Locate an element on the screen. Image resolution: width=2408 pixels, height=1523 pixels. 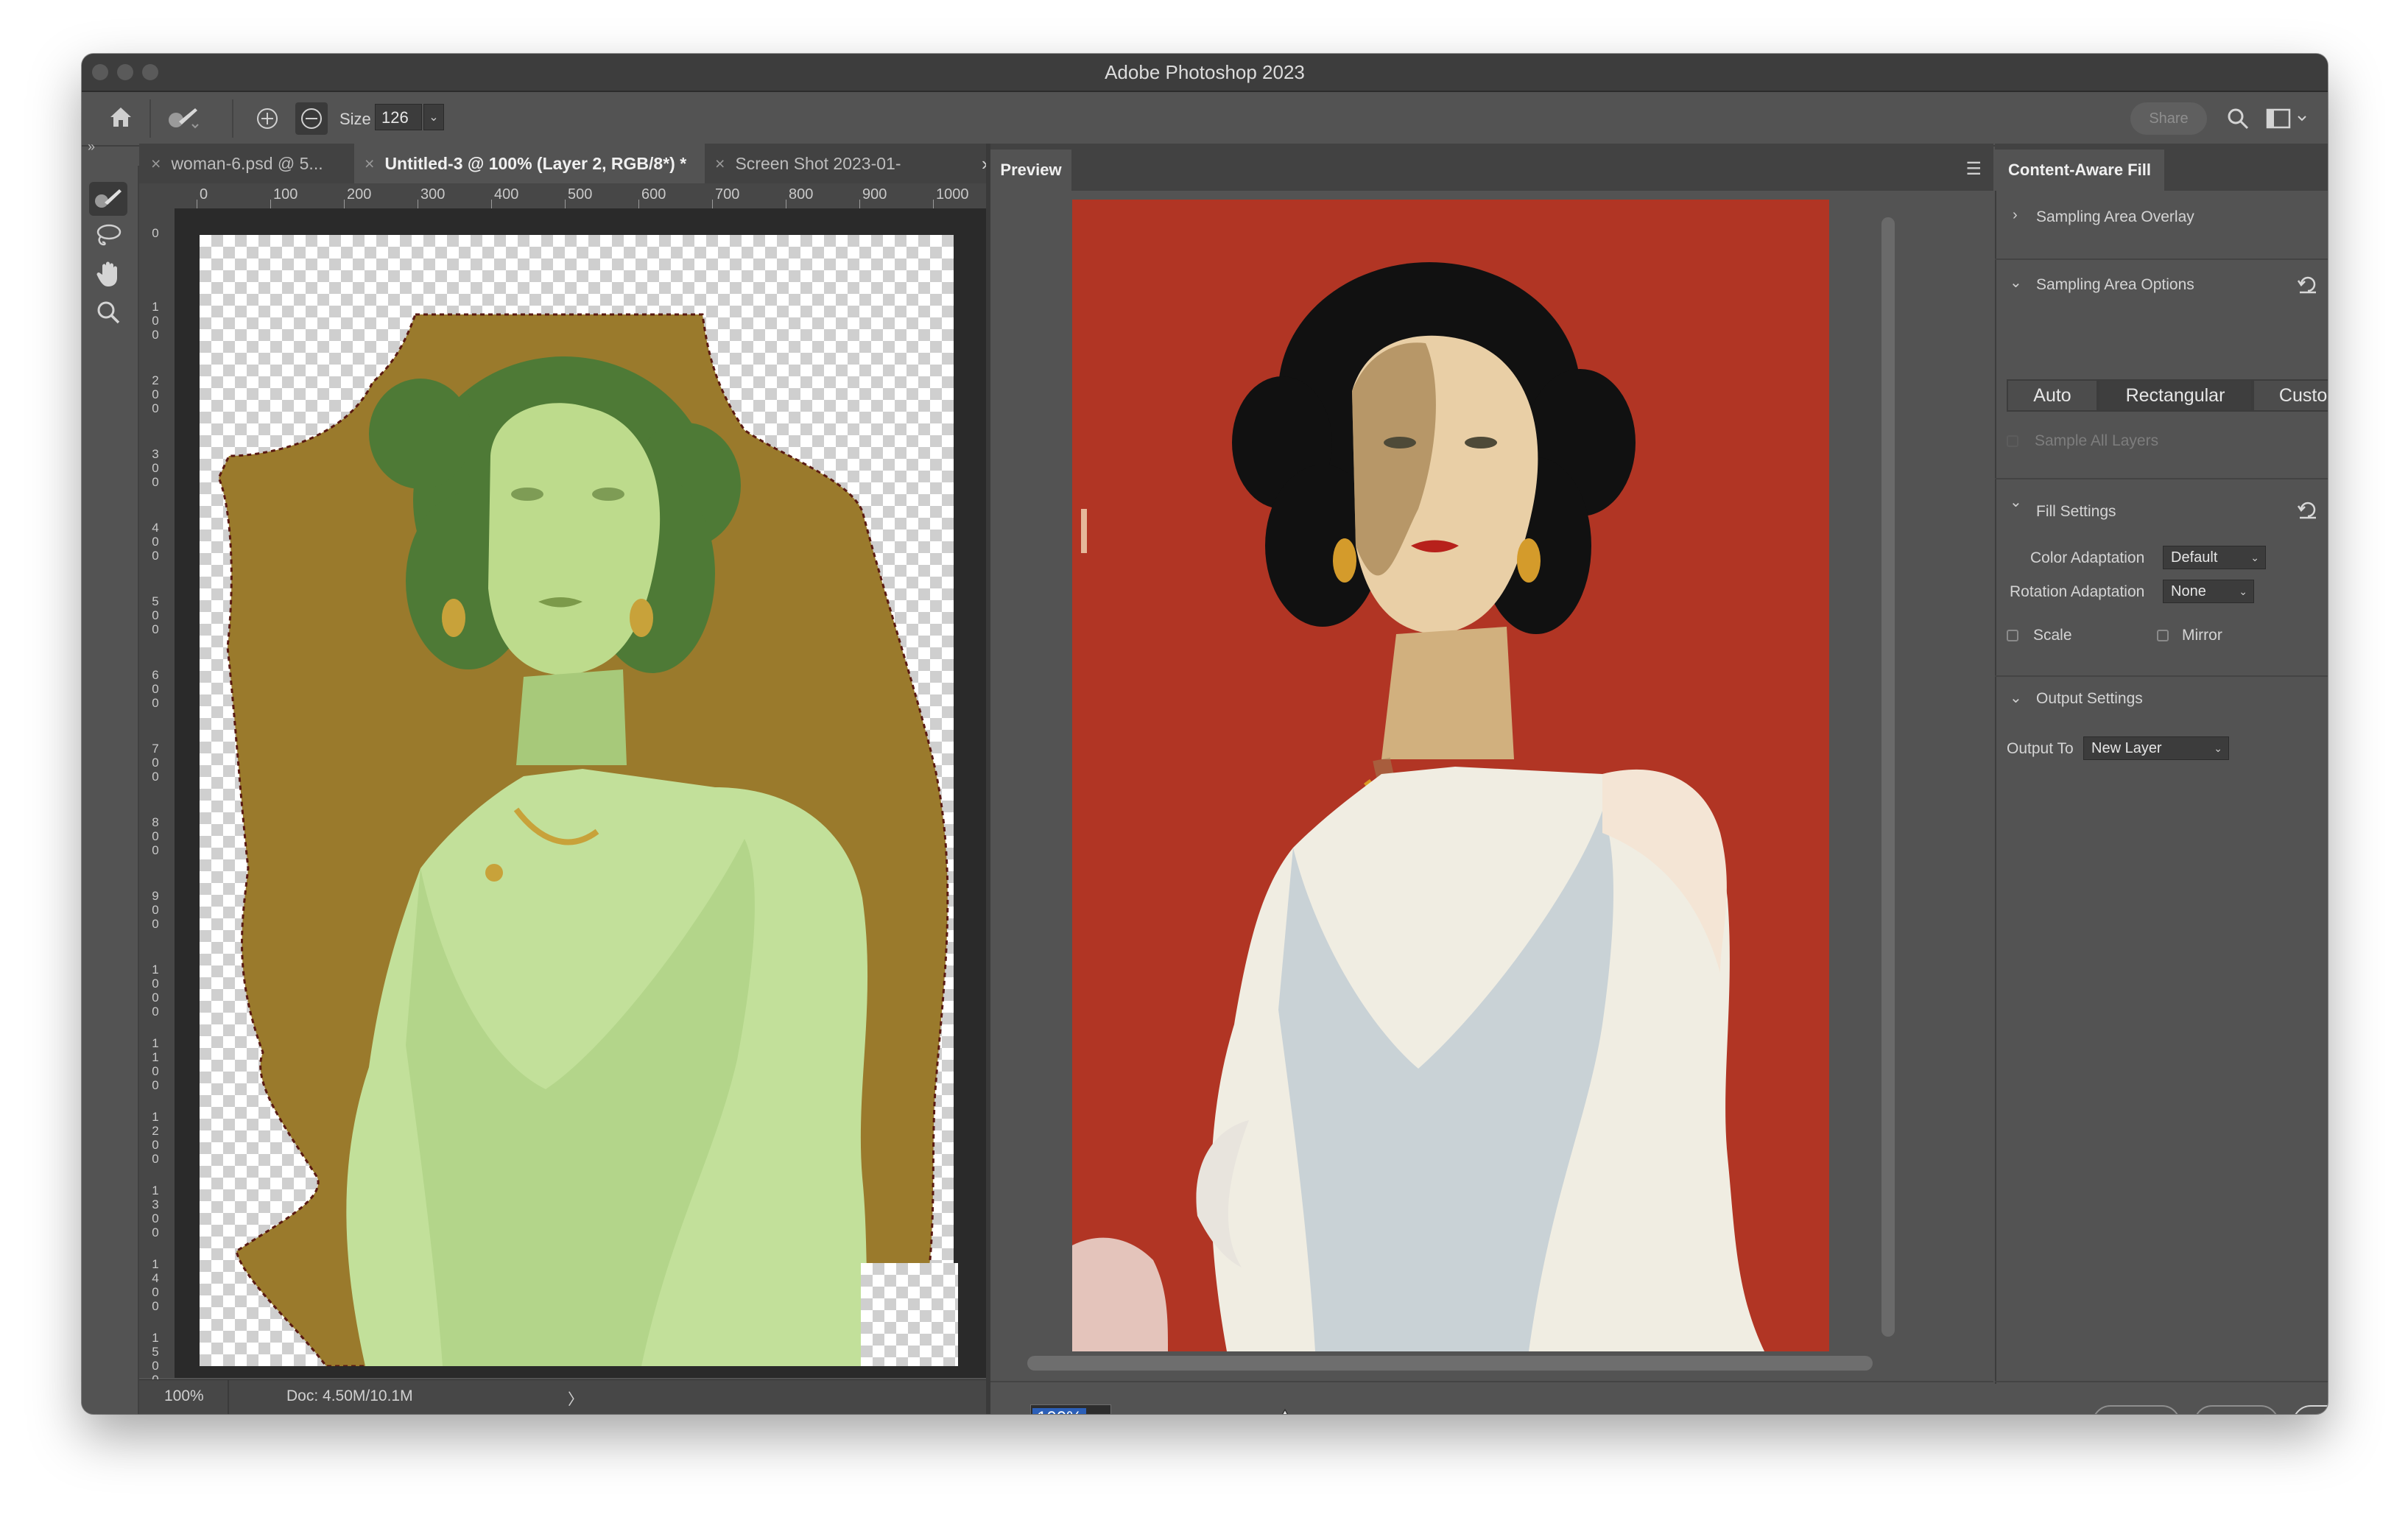
sampling-custom-button: Custom is located at coordinates (2290, 395).